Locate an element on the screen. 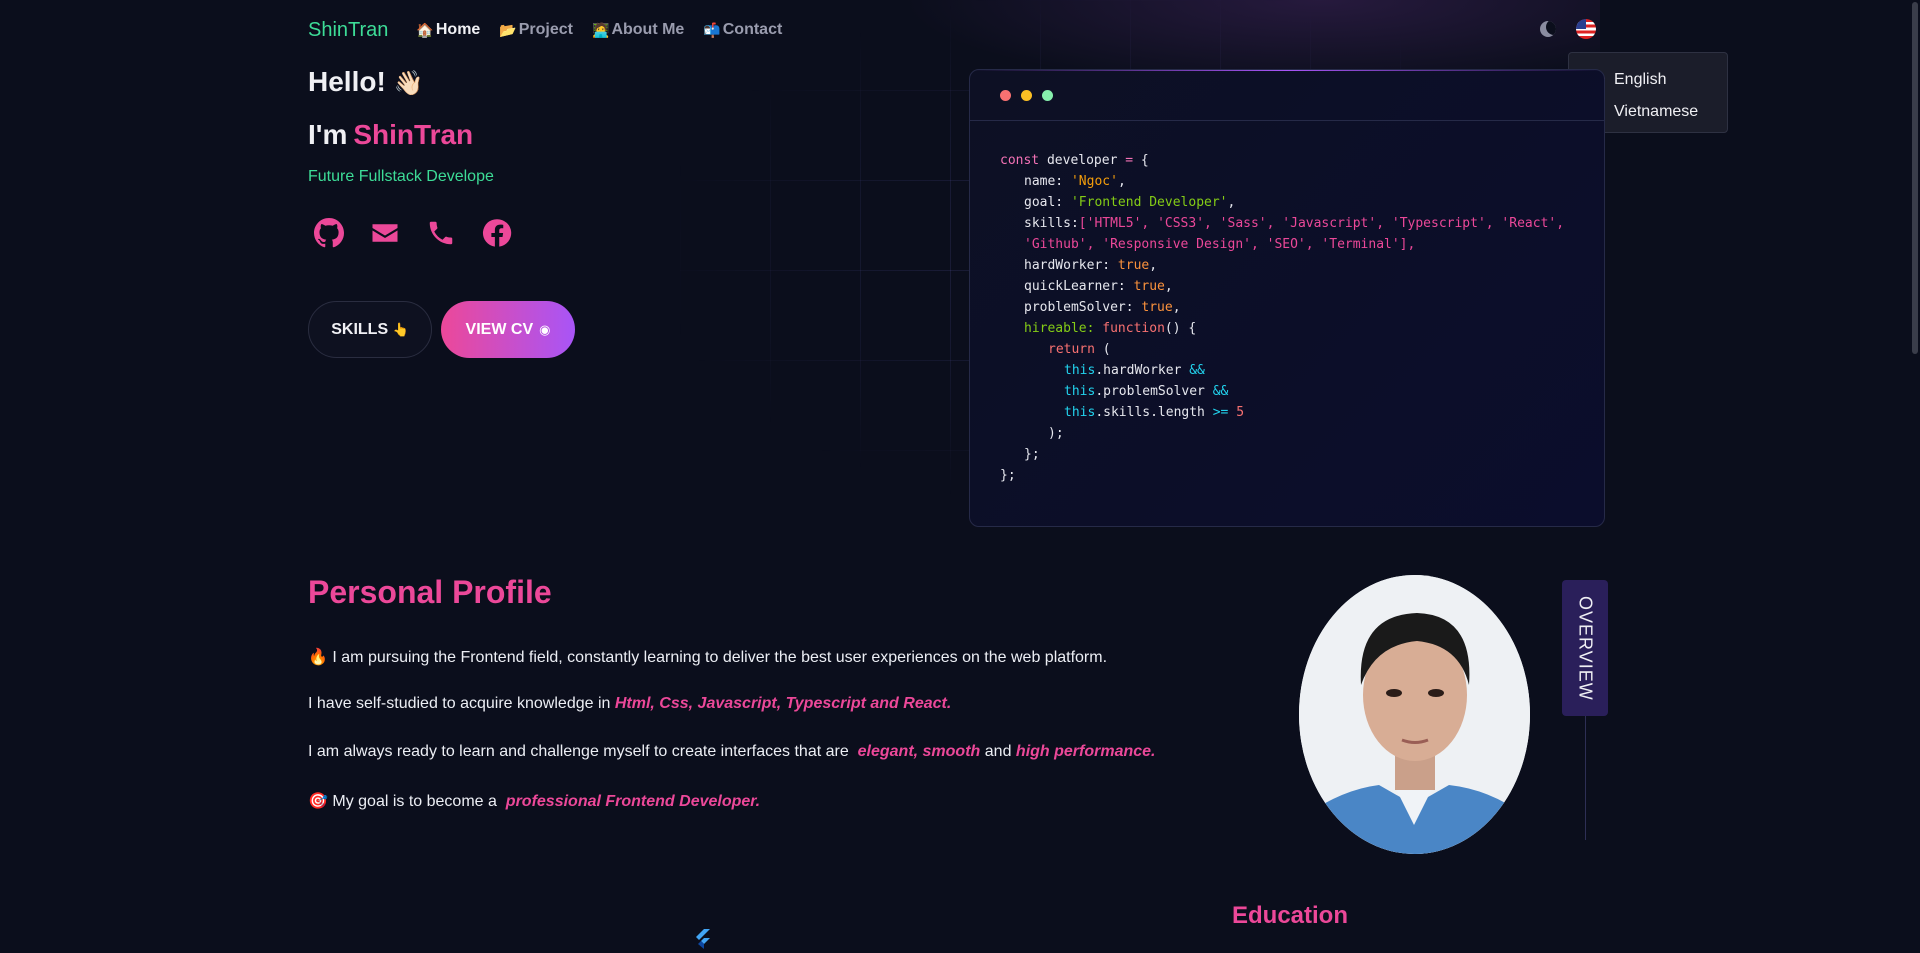  nav-contact: 📬 Contact is located at coordinates (742, 30).